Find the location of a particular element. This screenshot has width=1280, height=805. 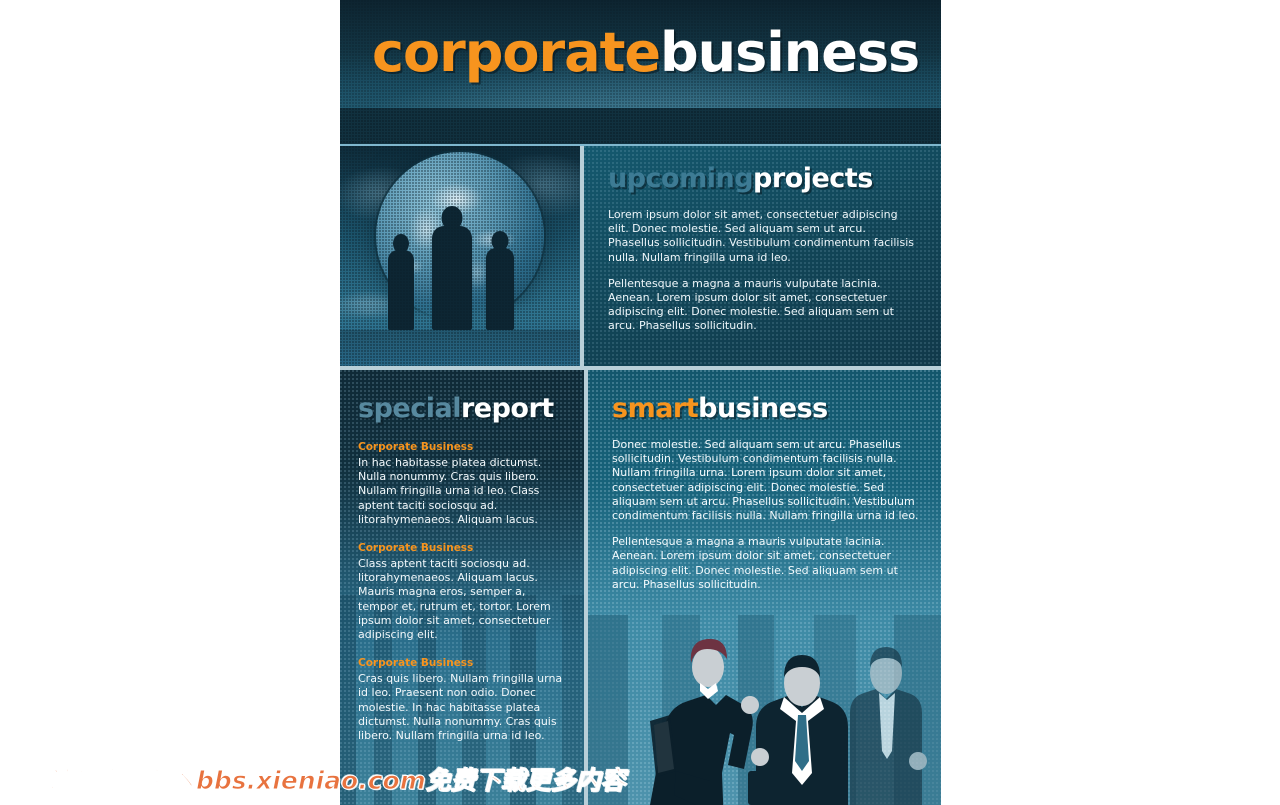

logo-text-business: business is located at coordinates (790, 52).